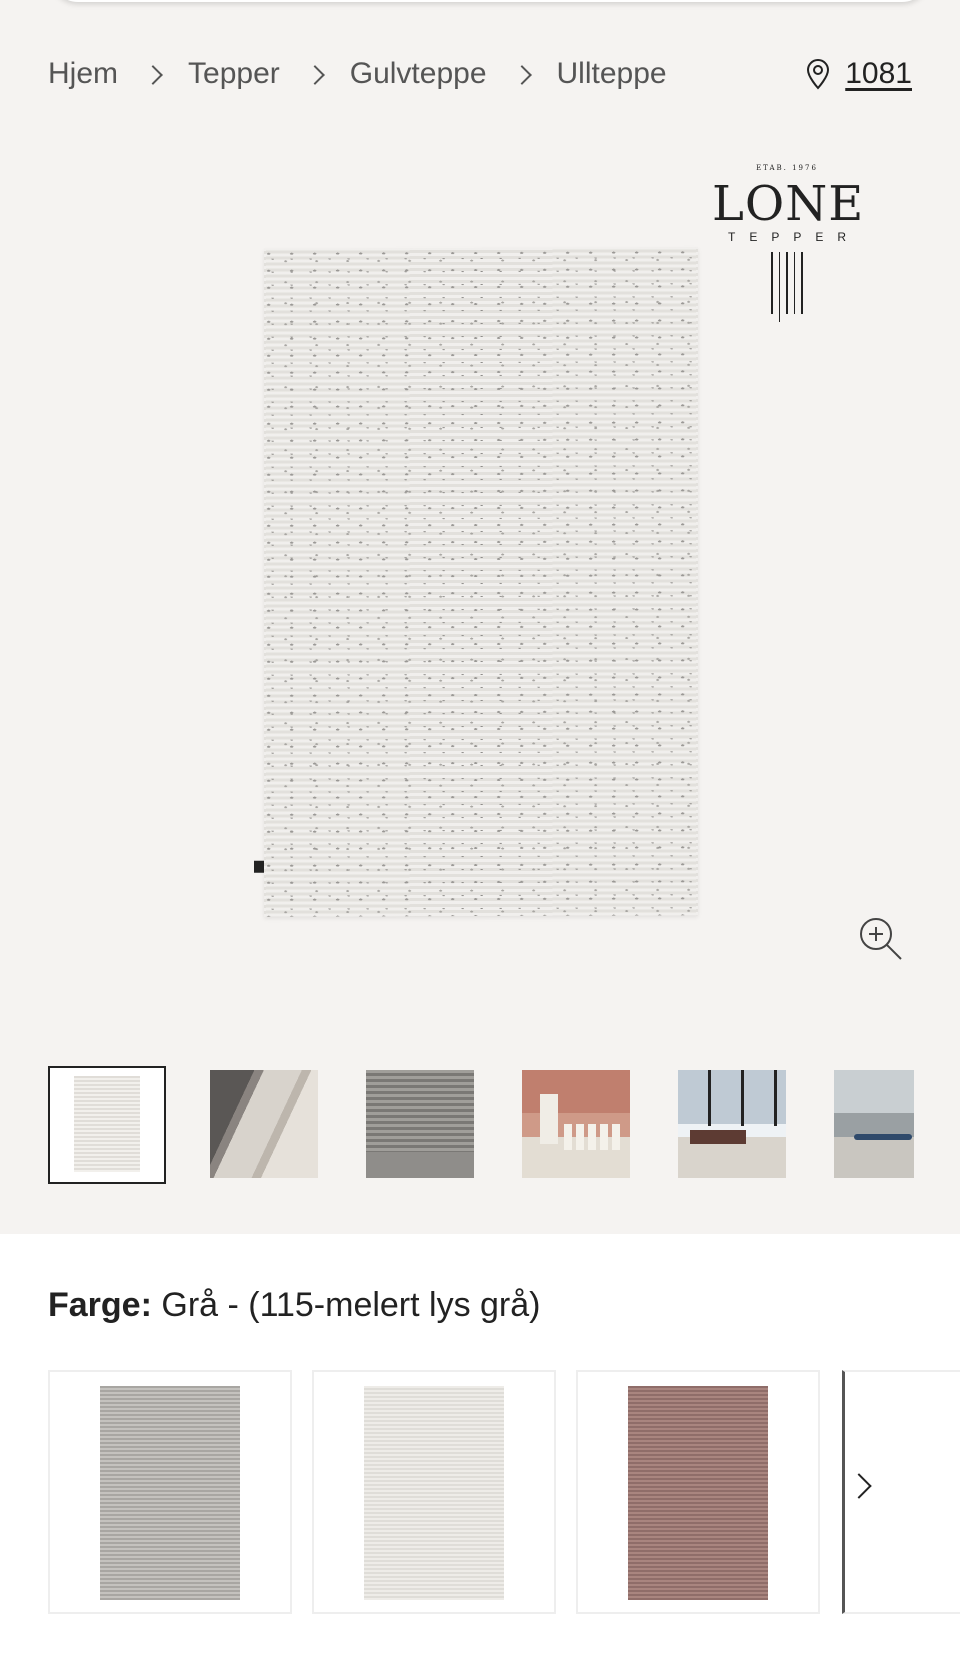  I want to click on color-label: Farge:, so click(100, 1305).